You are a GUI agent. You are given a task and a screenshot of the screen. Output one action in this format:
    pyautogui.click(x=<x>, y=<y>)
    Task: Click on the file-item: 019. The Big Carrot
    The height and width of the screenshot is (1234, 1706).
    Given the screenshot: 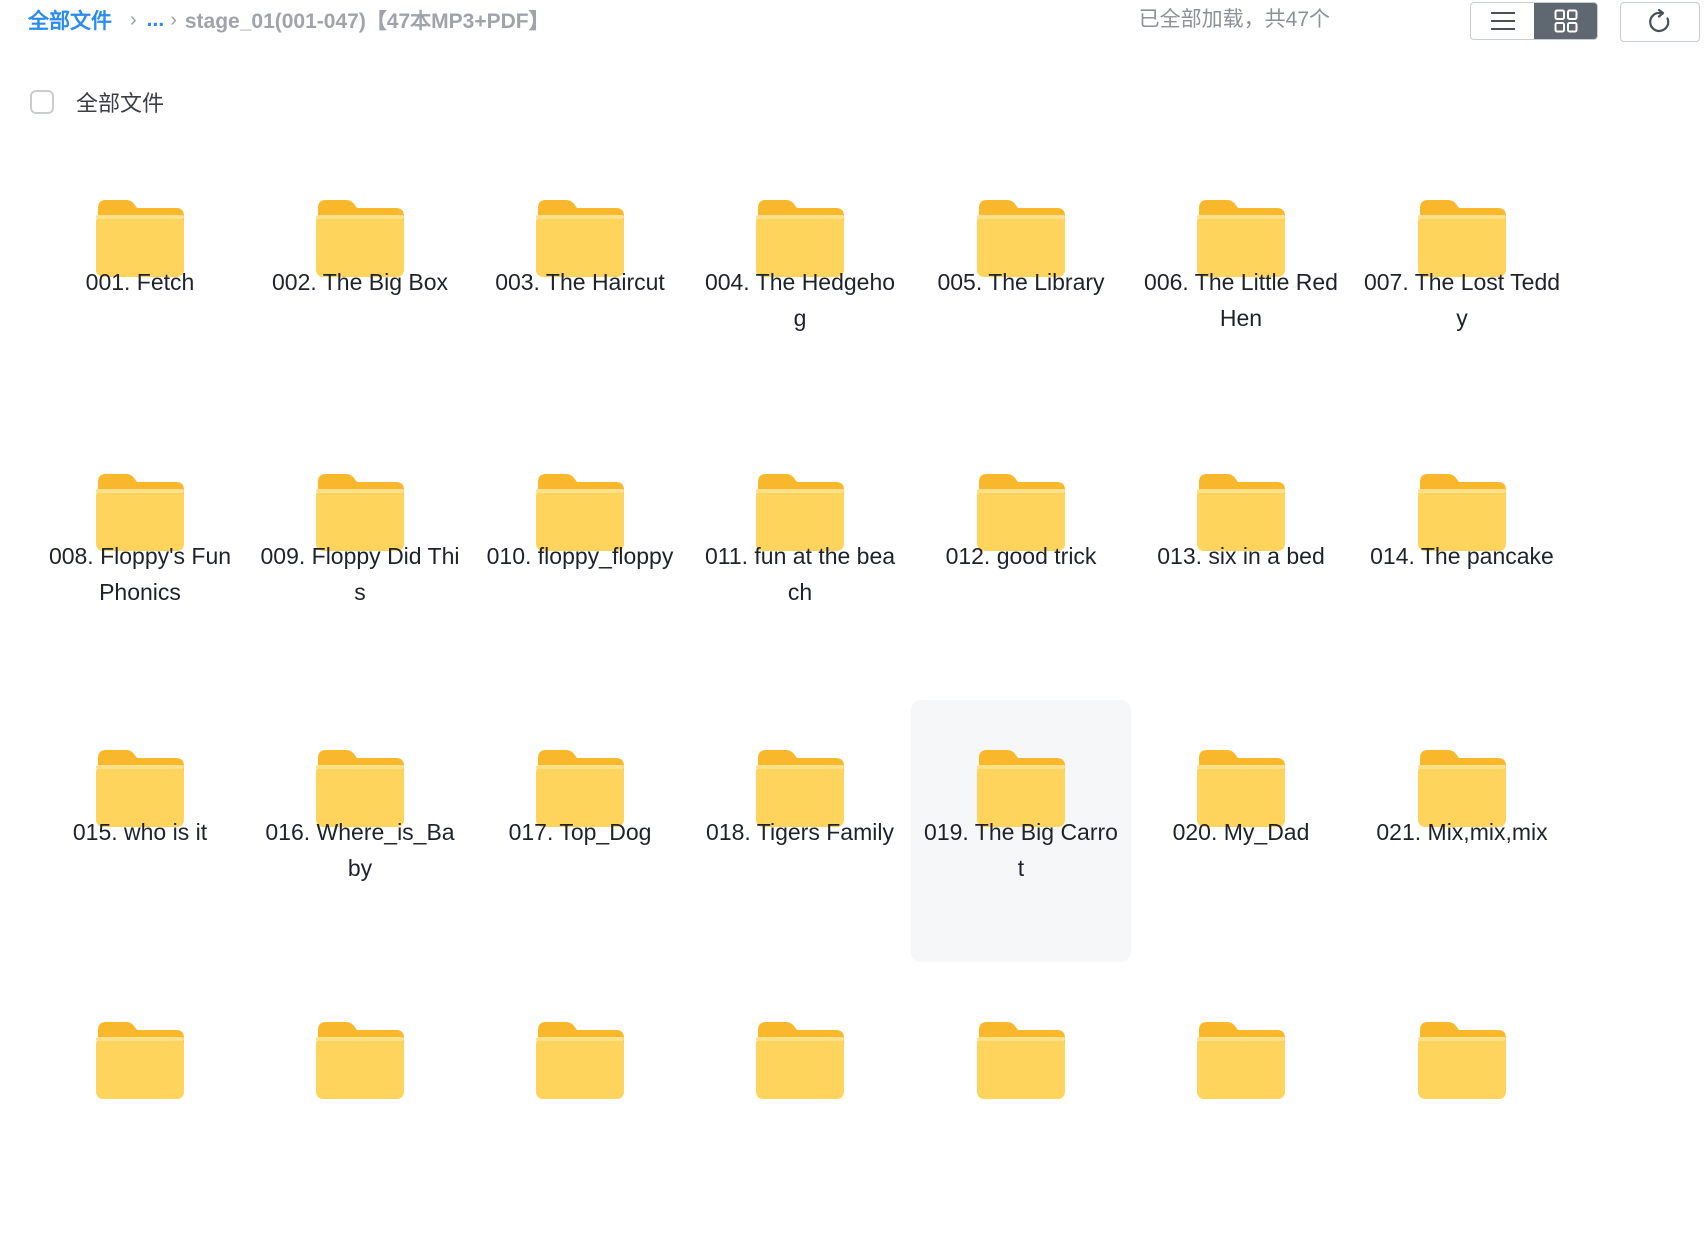 What is the action you would take?
    pyautogui.click(x=1021, y=831)
    